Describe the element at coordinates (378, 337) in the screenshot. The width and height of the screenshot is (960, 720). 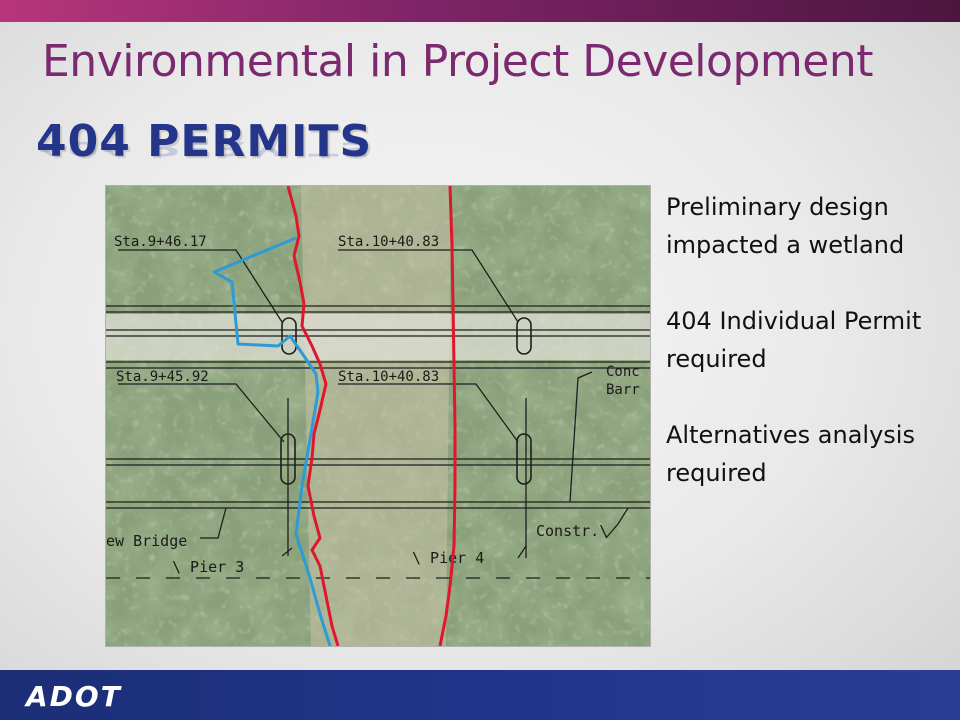
I see `road-deck-band` at that location.